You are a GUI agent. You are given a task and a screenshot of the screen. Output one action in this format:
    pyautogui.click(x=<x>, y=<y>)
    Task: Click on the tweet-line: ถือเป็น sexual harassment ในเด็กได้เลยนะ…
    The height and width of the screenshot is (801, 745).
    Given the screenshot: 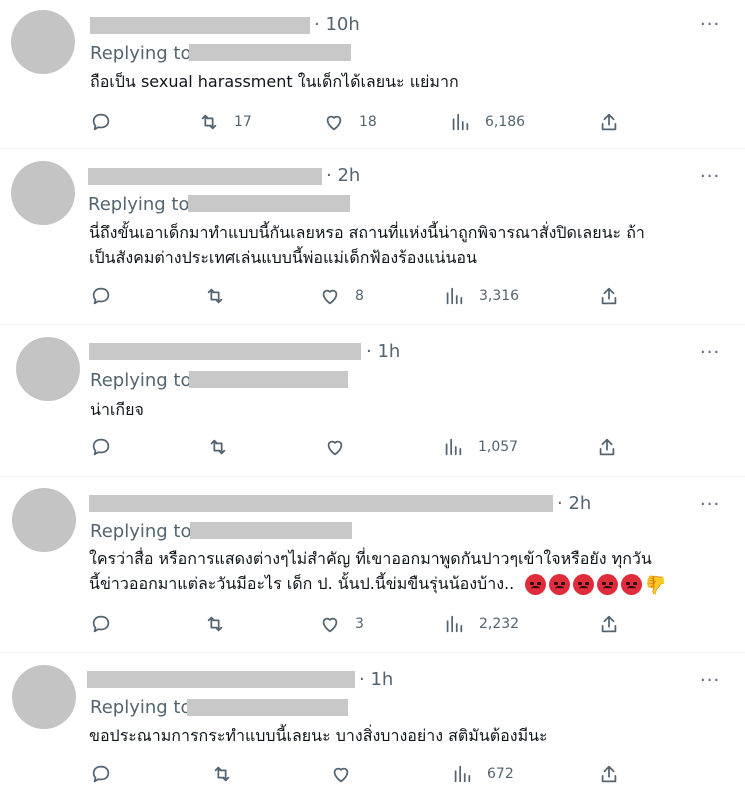 What is the action you would take?
    pyautogui.click(x=274, y=81)
    